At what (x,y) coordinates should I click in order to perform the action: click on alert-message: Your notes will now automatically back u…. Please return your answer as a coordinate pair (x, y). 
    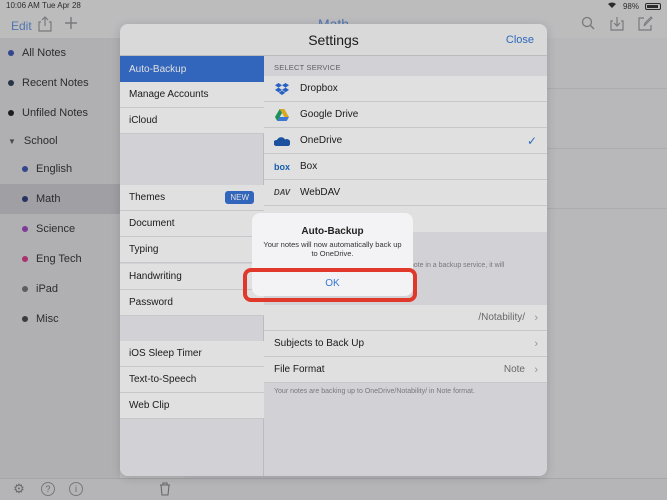
    Looking at the image, I should click on (332, 249).